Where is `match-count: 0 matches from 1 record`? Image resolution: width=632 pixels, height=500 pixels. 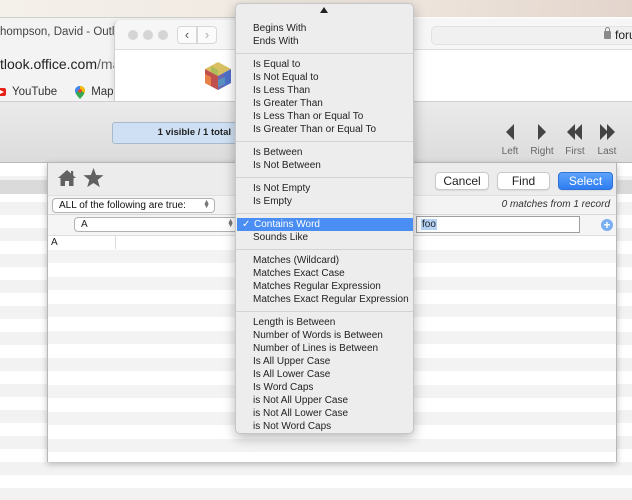 match-count: 0 matches from 1 record is located at coordinates (555, 204).